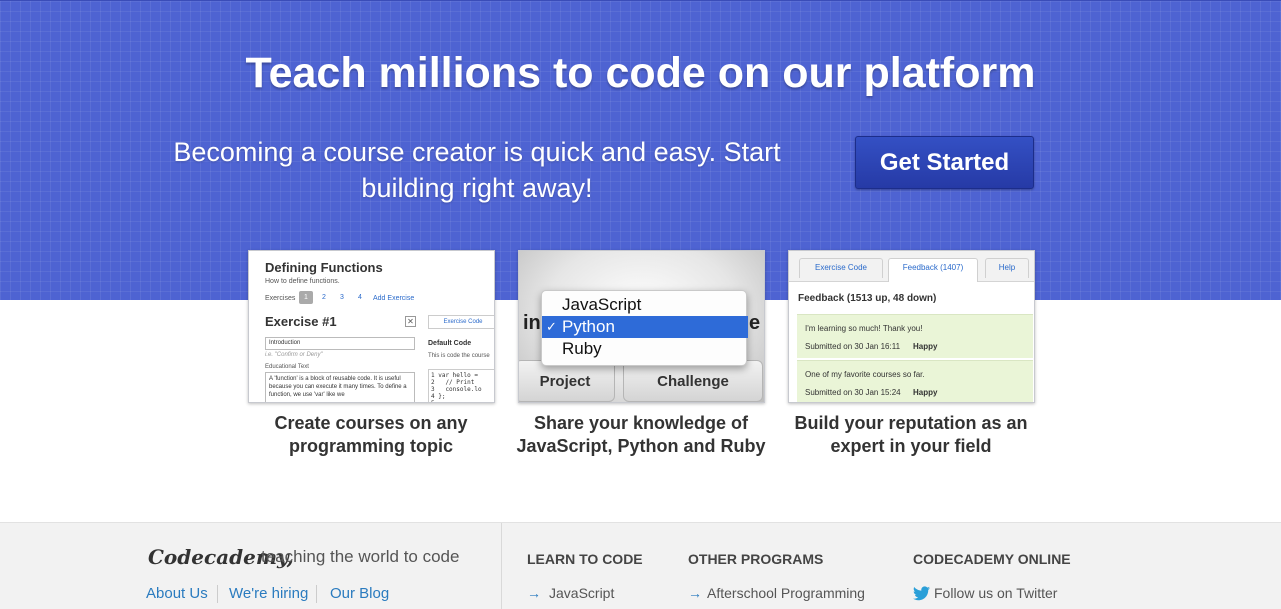 The height and width of the screenshot is (609, 1281). What do you see at coordinates (360, 297) in the screenshot?
I see `exercise-tab-4: 4` at bounding box center [360, 297].